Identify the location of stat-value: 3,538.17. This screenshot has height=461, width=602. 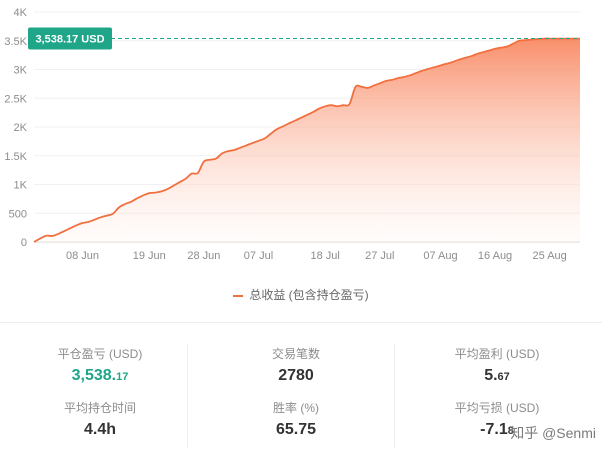
(100, 375).